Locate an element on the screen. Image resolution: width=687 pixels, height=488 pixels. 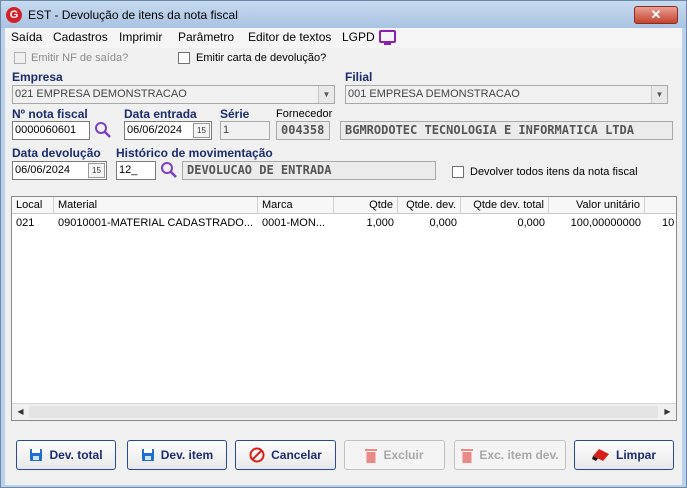
col-local: Local is located at coordinates (33, 205).